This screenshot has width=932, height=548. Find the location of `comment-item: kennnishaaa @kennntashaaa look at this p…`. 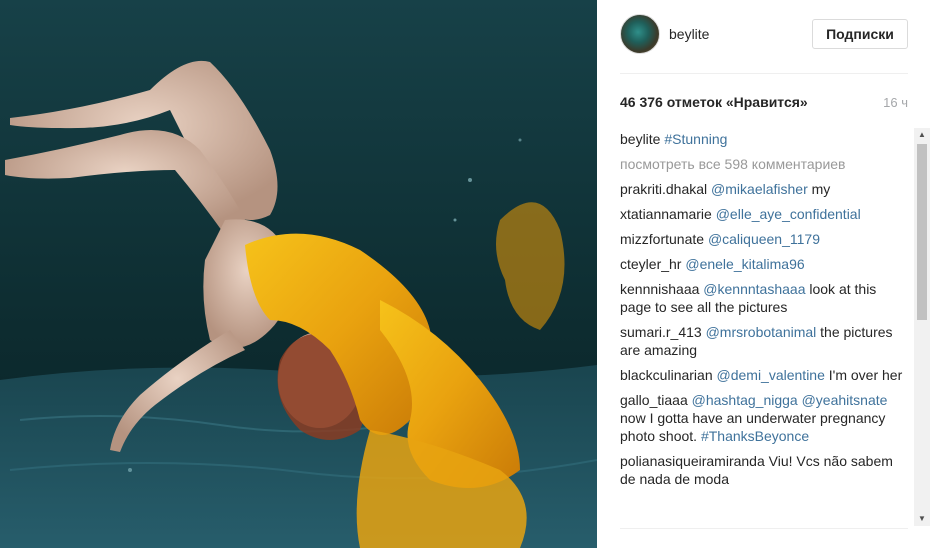

comment-item: kennnishaaa @kennntashaaa look at this p… is located at coordinates (765, 298).